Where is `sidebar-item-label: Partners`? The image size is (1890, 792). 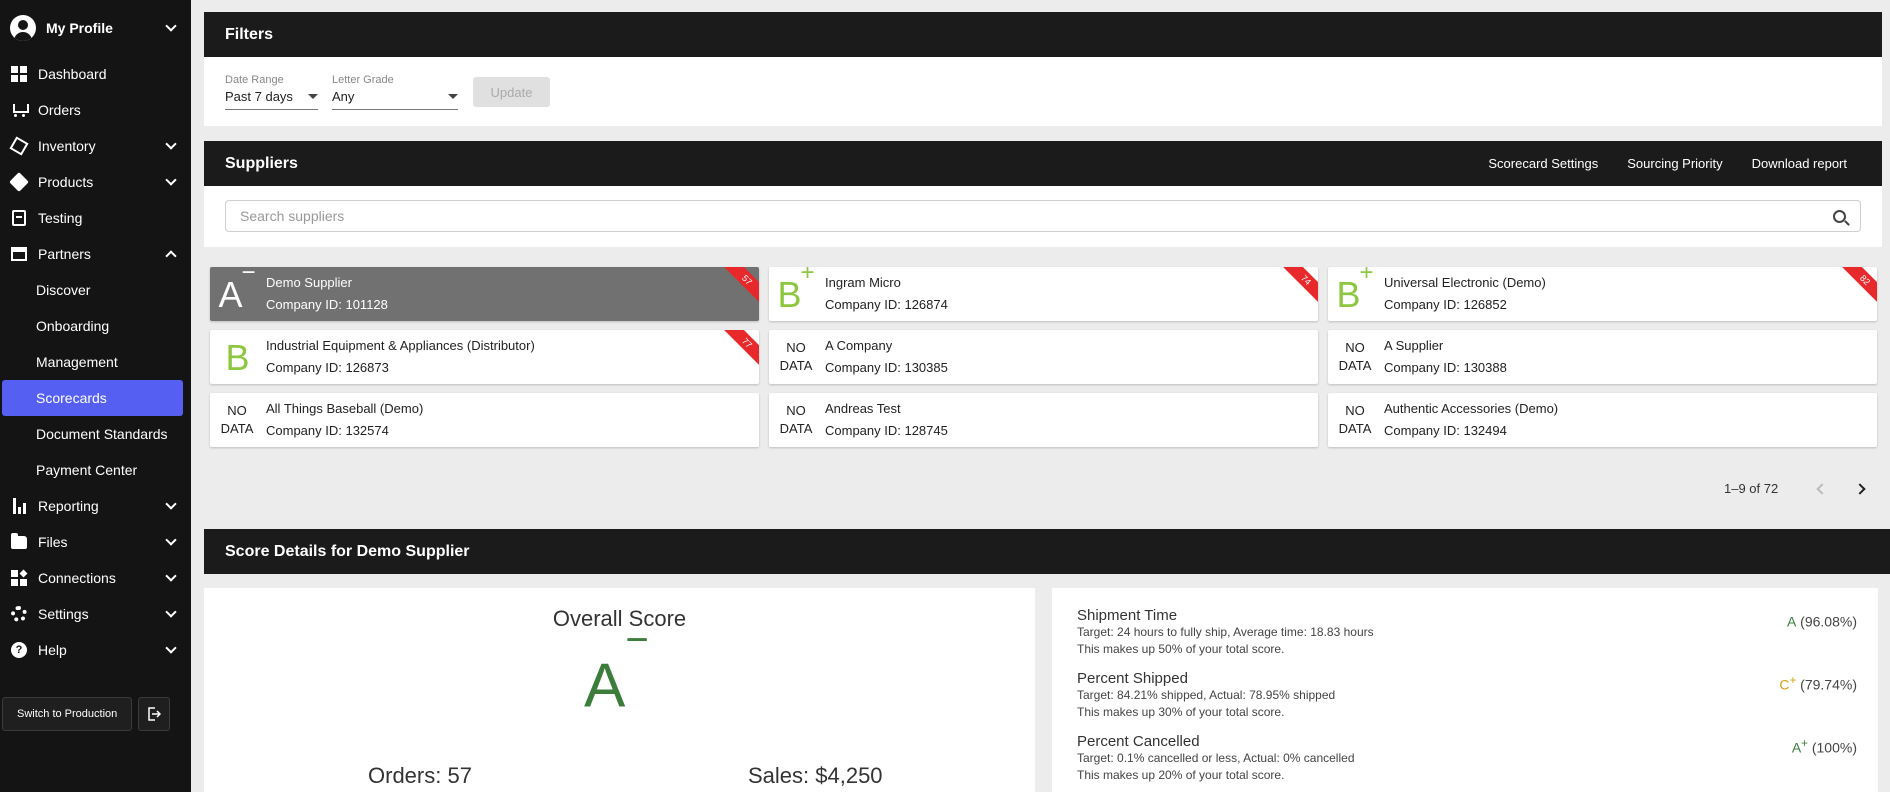 sidebar-item-label: Partners is located at coordinates (64, 254).